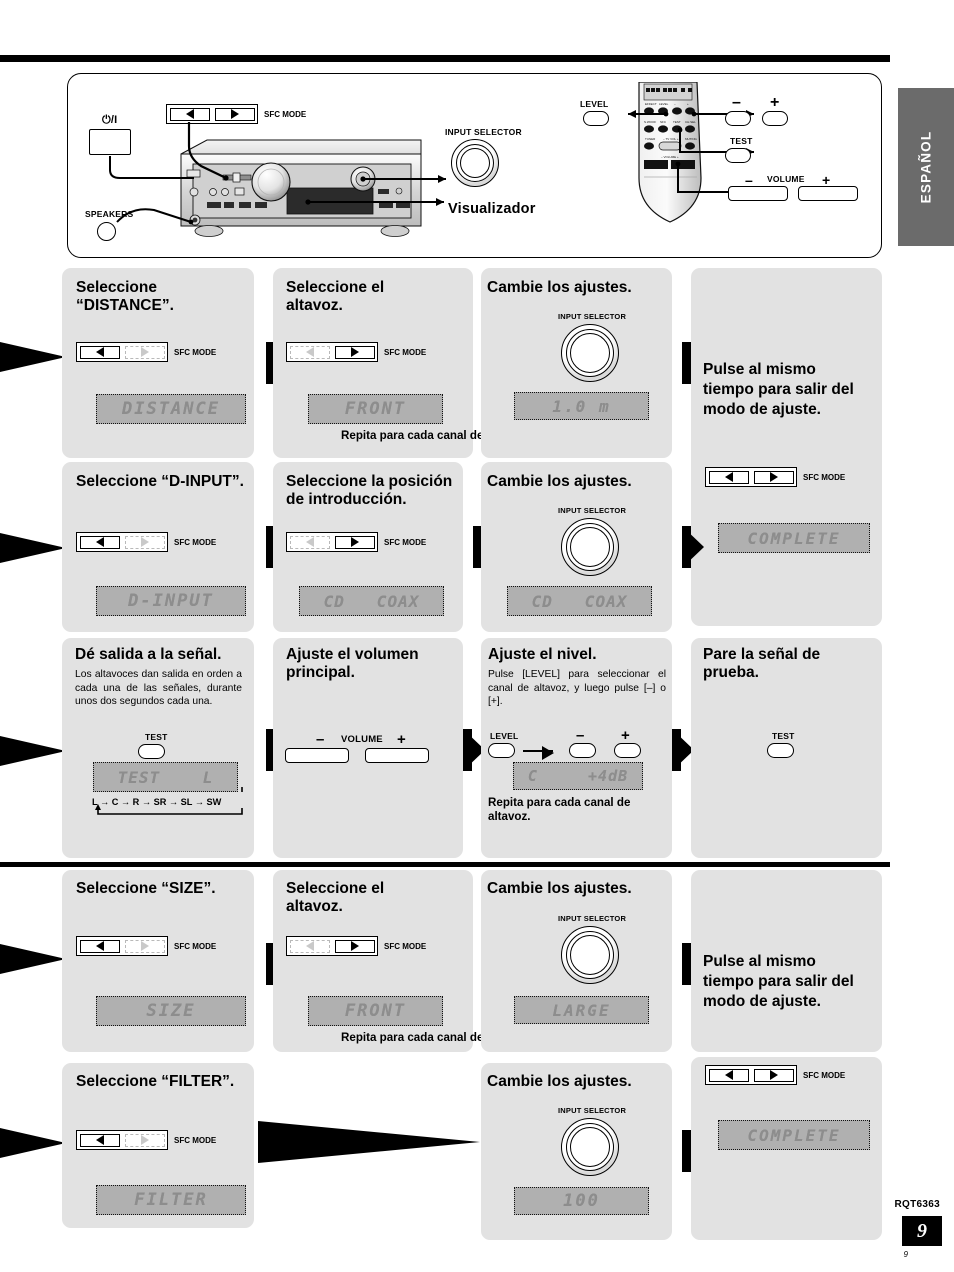 The width and height of the screenshot is (954, 1272). I want to click on volume-minus-button, so click(317, 755).